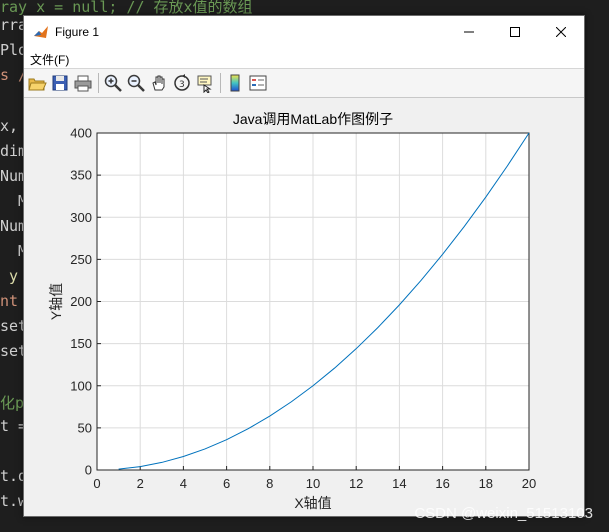 This screenshot has width=609, height=532. I want to click on maximize-button, so click(515, 32).